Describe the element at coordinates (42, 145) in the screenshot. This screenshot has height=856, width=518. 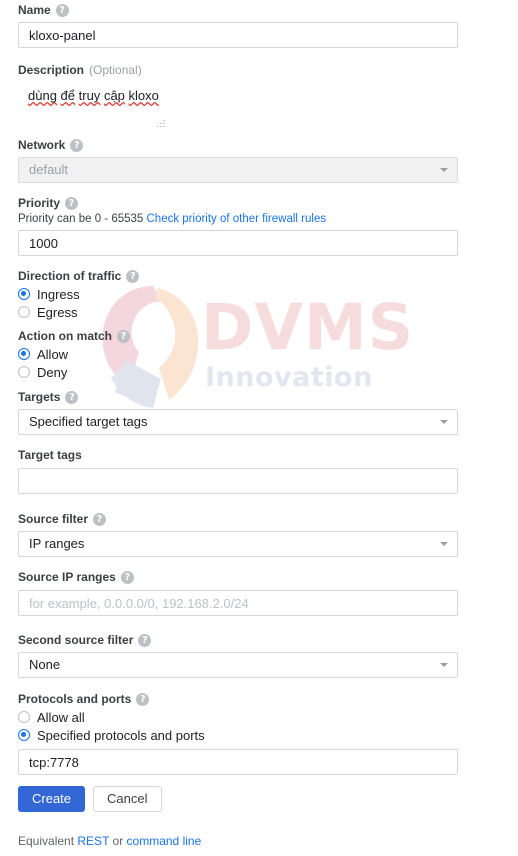
I see `network-label-text: Network` at that location.